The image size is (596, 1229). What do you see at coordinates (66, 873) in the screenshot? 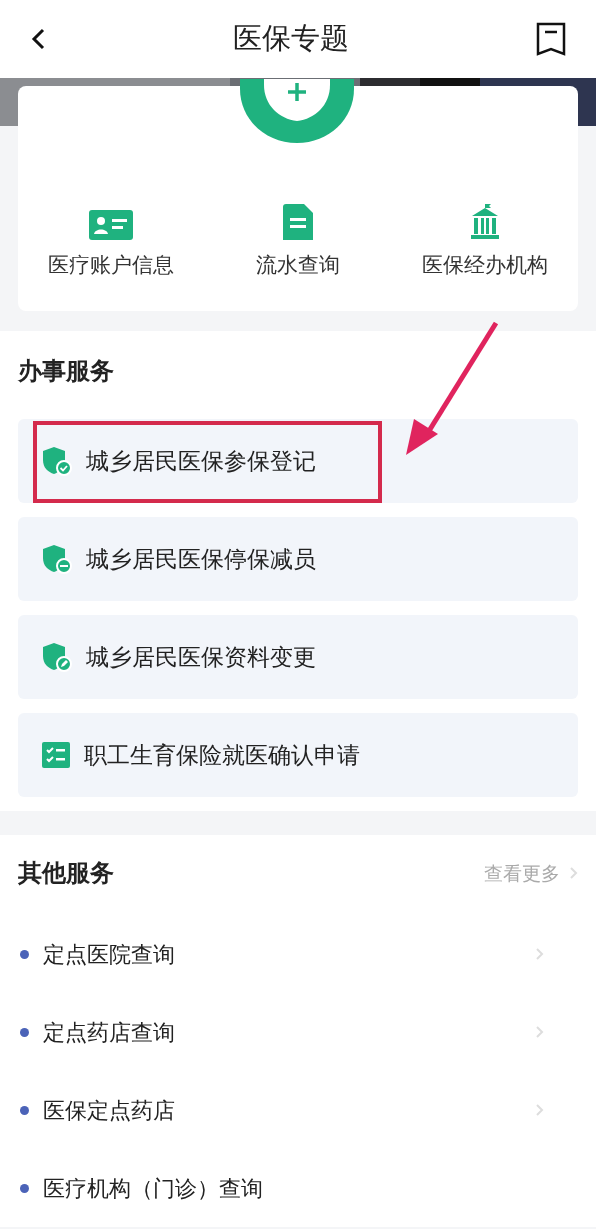
I see `section-title: 其他服务` at bounding box center [66, 873].